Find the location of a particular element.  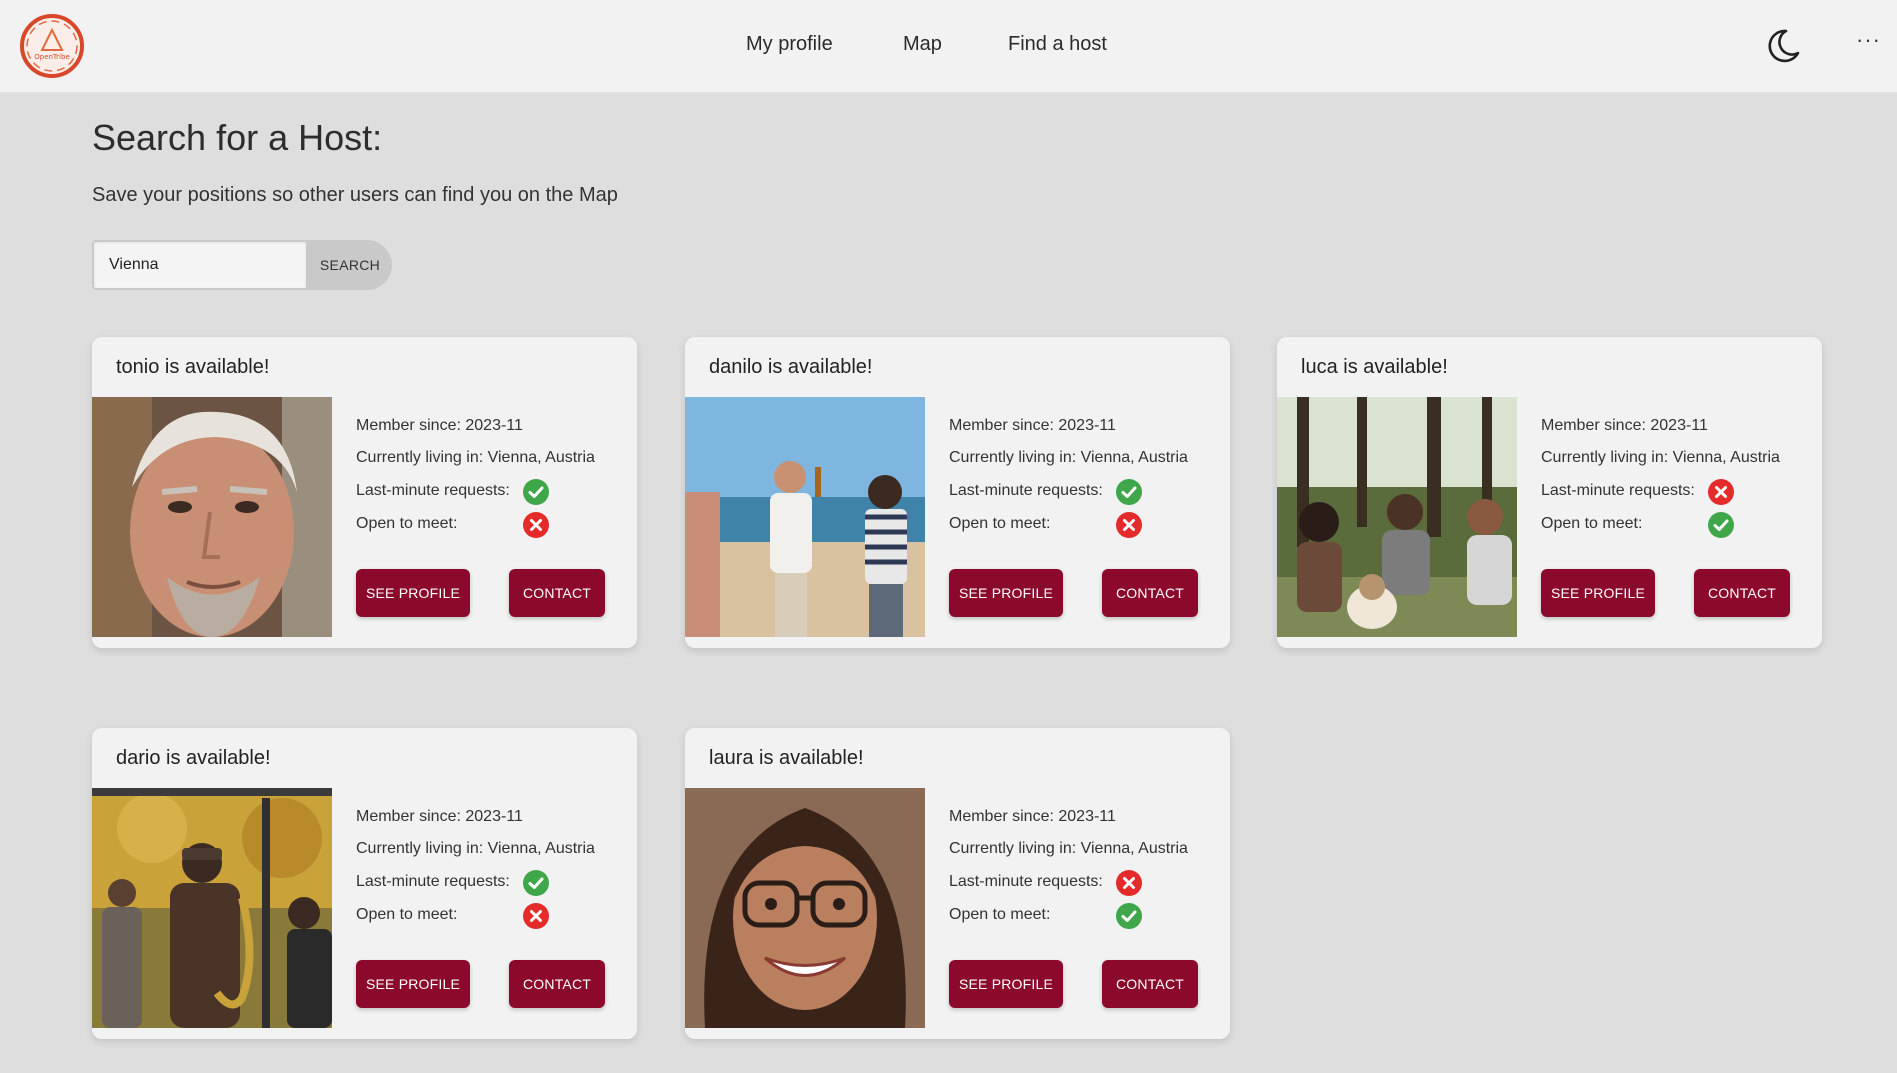

search-input is located at coordinates (200, 265).